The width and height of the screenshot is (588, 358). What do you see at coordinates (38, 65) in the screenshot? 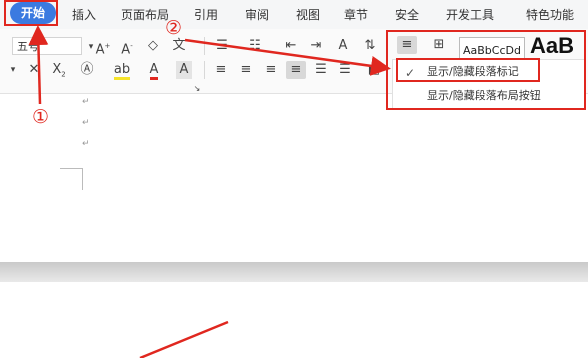
I see `annotation-arrow-step1` at bounding box center [38, 65].